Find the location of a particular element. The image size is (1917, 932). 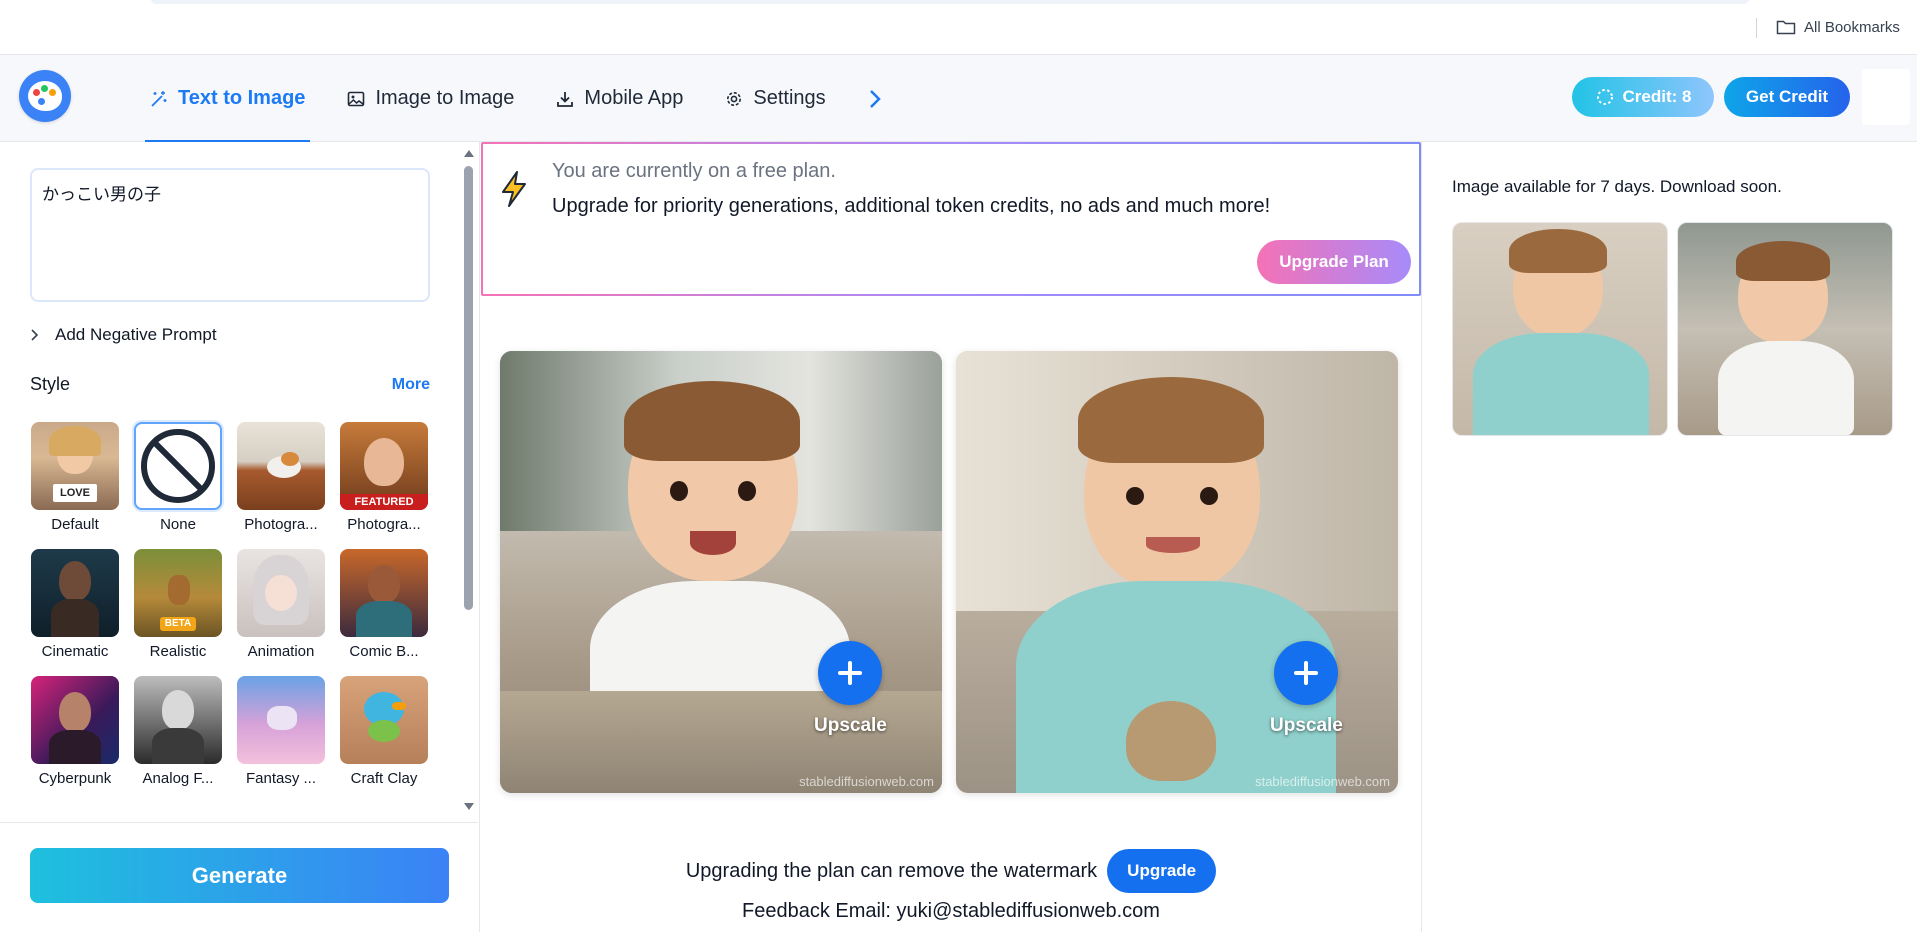

style-option-cyberpunk: Cyberpunk is located at coordinates (75, 731).